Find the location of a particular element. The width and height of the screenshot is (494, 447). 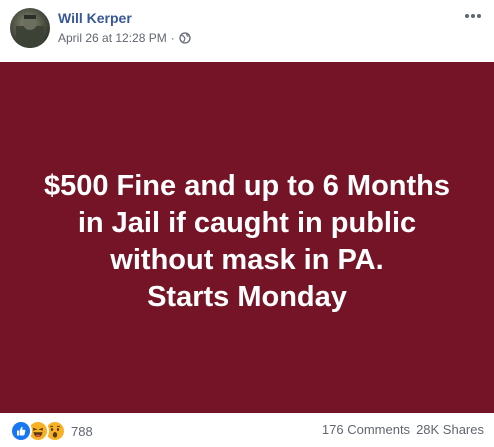

post-meta: April 26 at 12:28 PM · is located at coordinates (124, 38).